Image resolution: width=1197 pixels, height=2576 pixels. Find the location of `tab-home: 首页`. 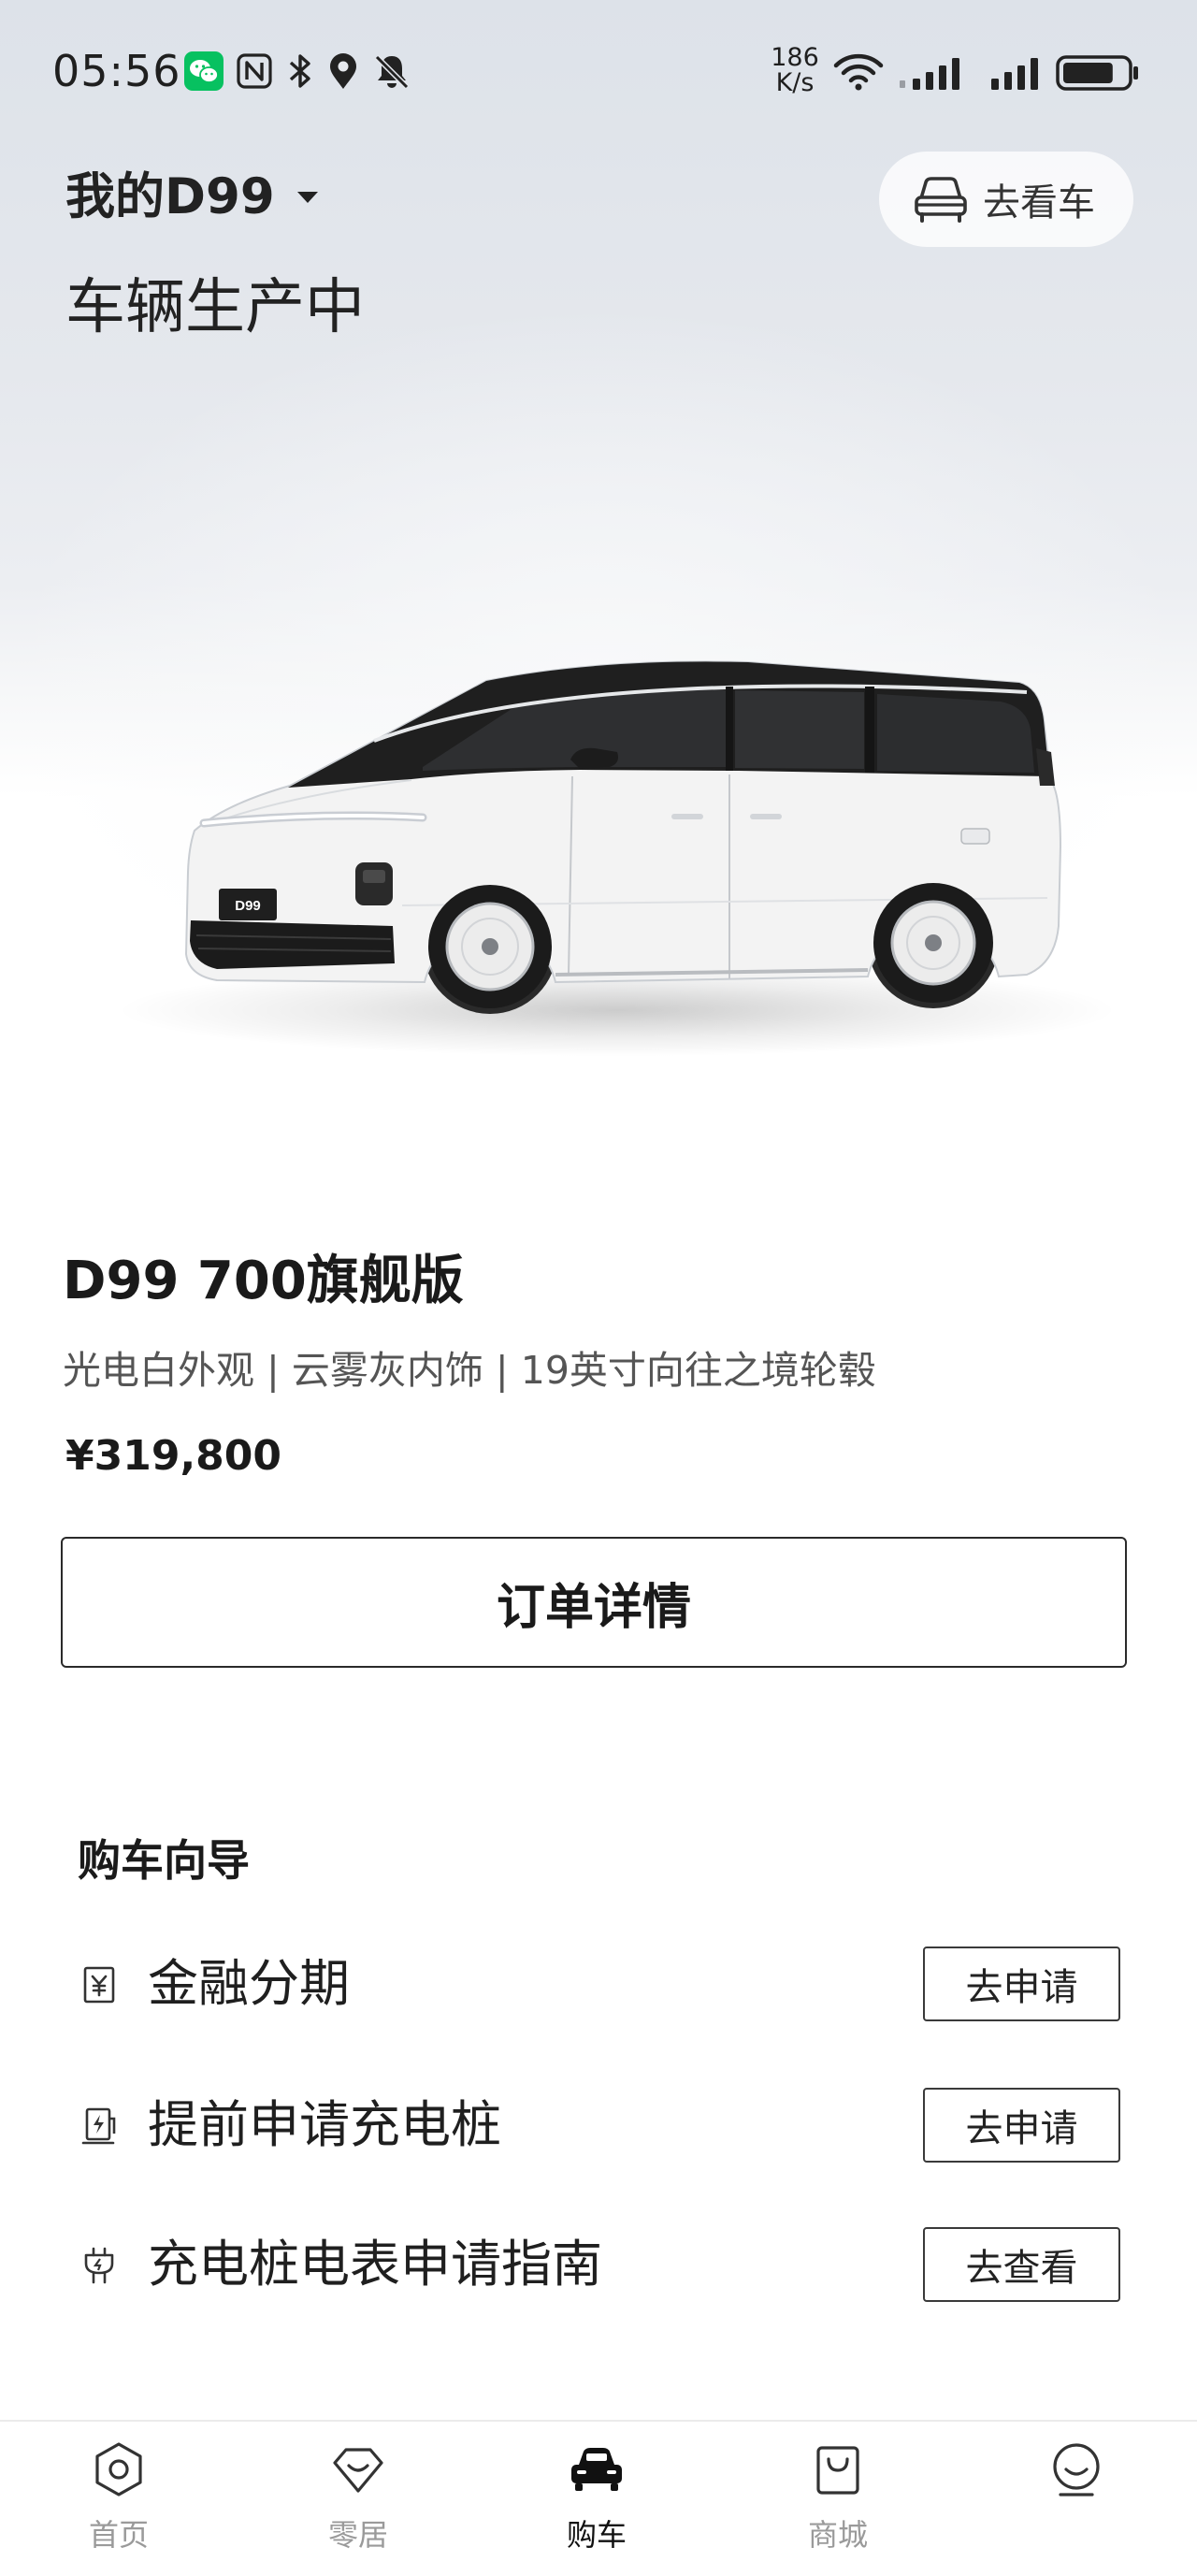

tab-home: 首页 is located at coordinates (118, 2499).